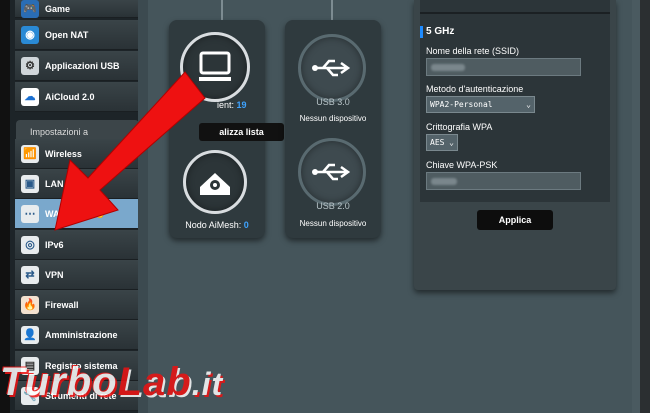 This screenshot has width=650, height=413. What do you see at coordinates (79, 275) in the screenshot?
I see `sidebar-item-vpn: ⇄ VPN` at bounding box center [79, 275].